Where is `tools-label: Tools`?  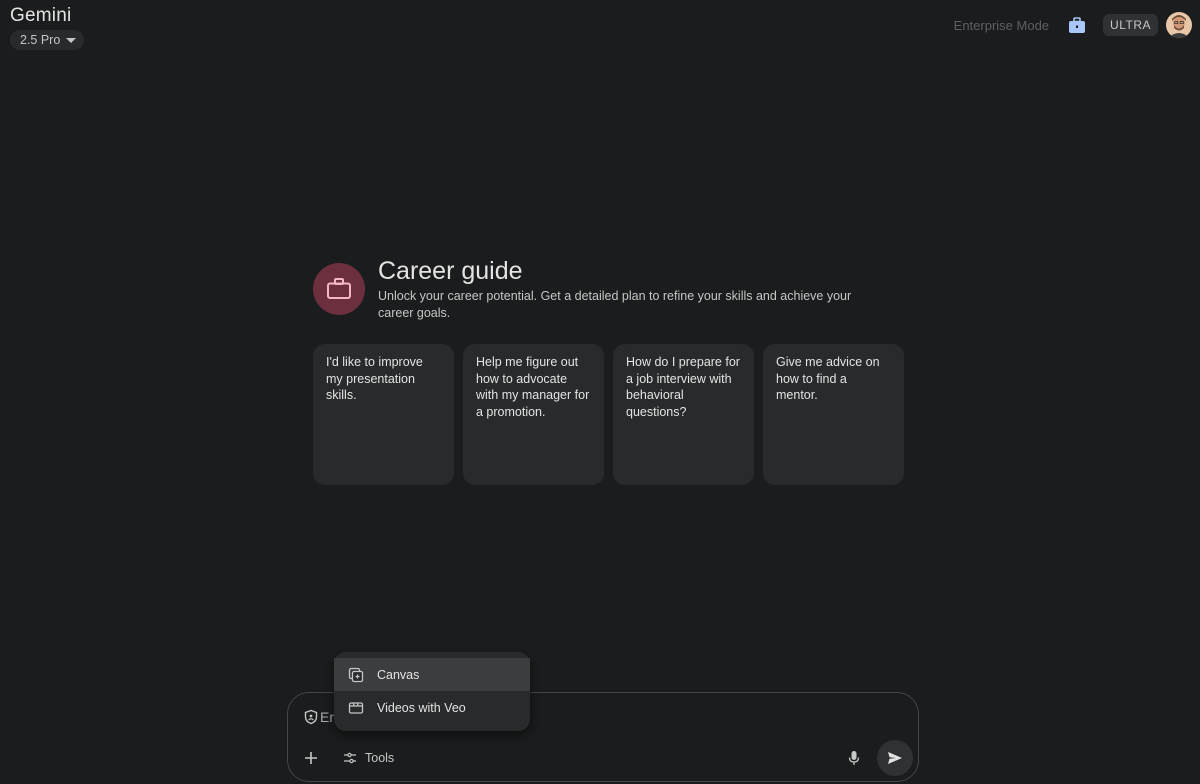
tools-label: Tools is located at coordinates (380, 758).